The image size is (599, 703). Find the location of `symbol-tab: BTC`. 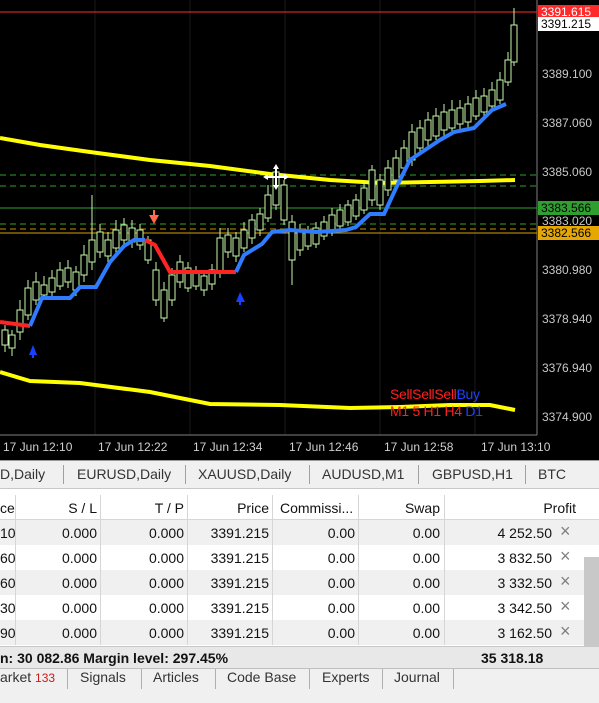

symbol-tab: BTC is located at coordinates (552, 474).